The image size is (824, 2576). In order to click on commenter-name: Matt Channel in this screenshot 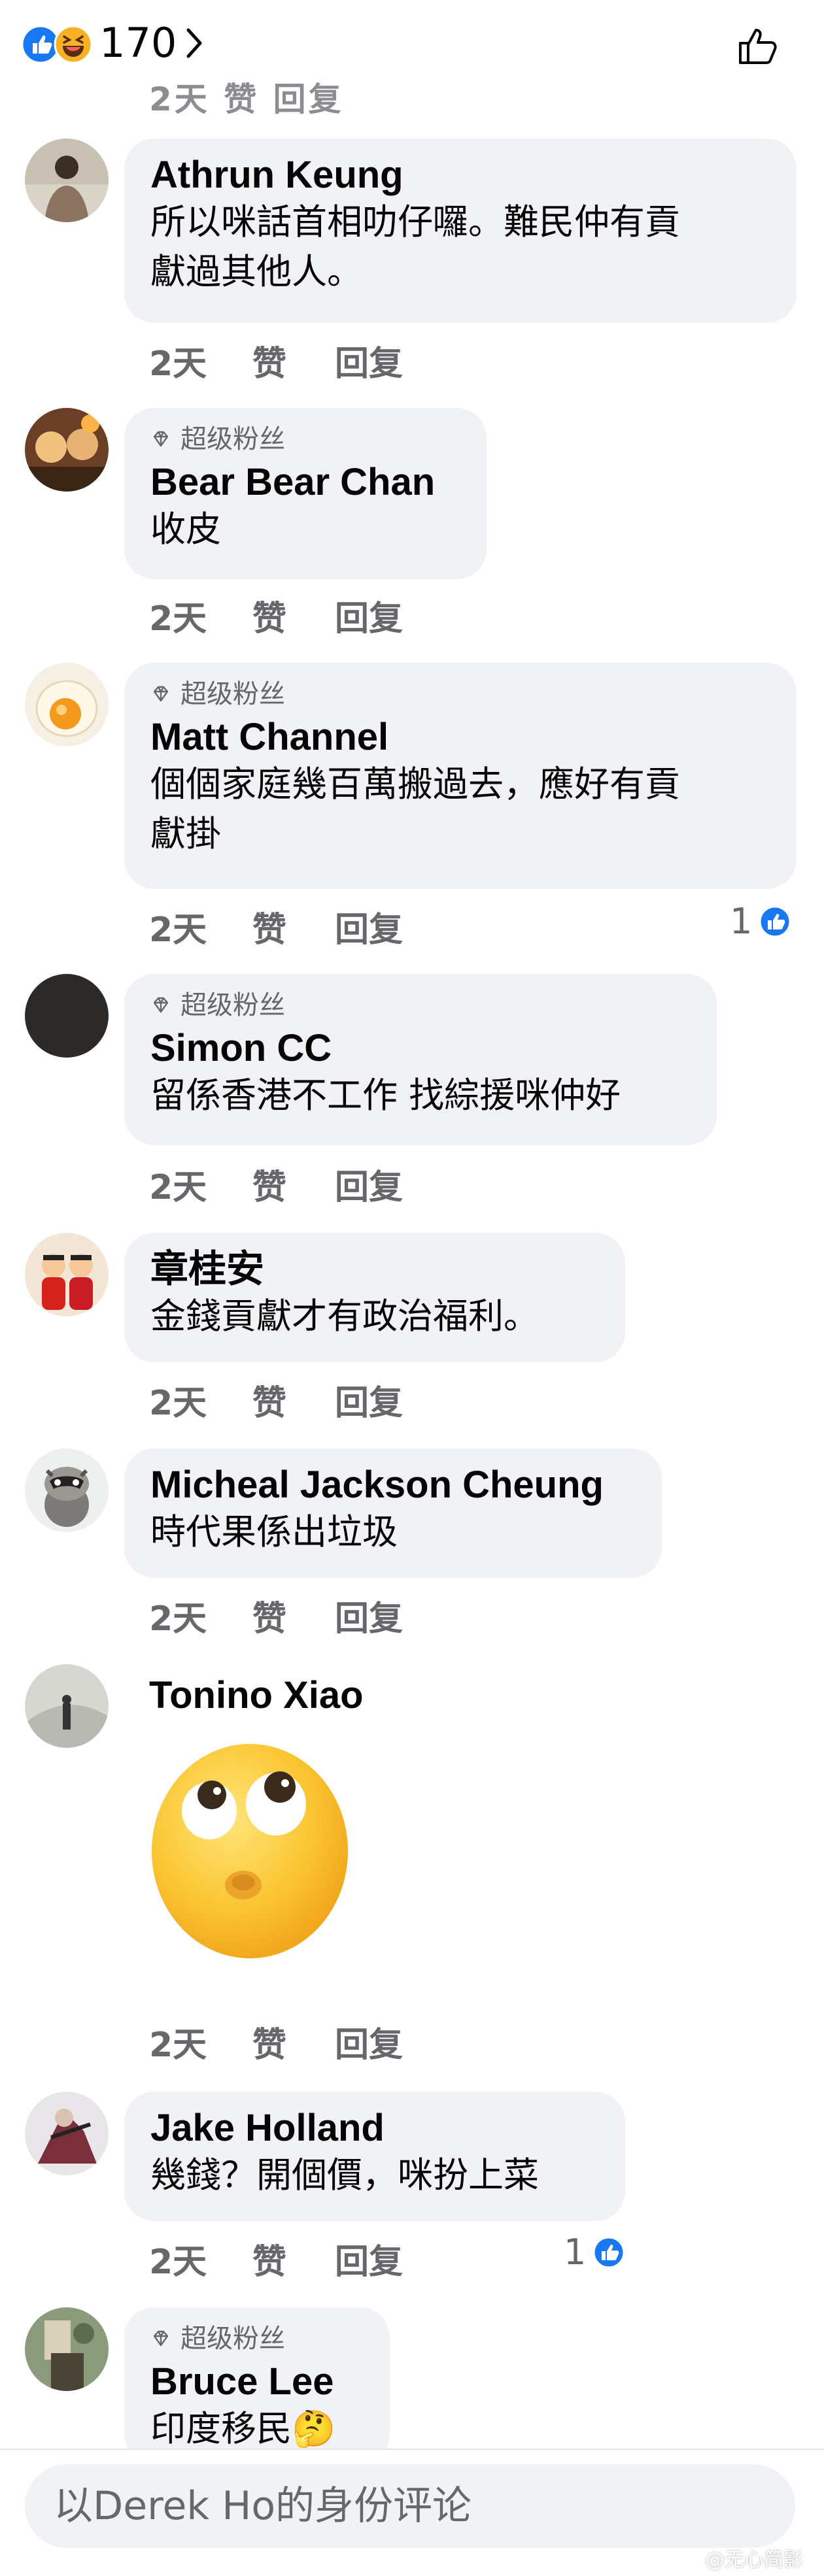, I will do `click(460, 737)`.